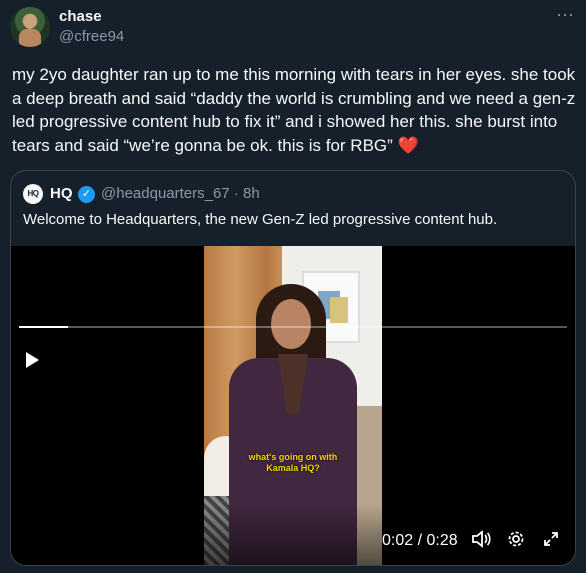  I want to click on more-icon: ···, so click(565, 14).